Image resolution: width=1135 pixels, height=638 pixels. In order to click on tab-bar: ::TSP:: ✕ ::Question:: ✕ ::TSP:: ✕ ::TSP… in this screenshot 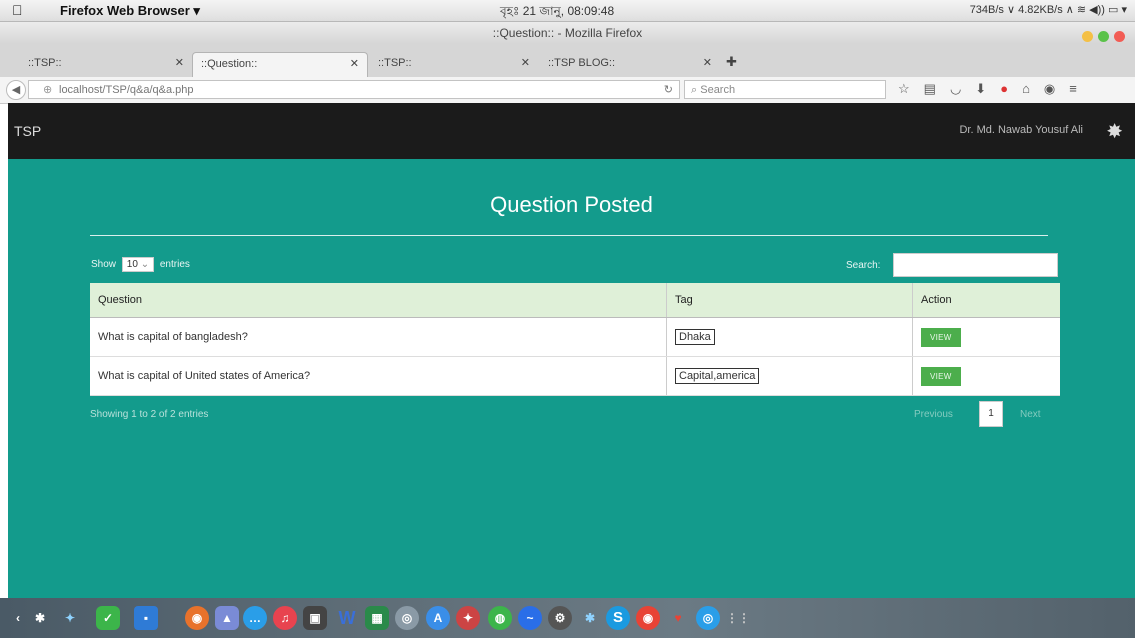, I will do `click(567, 61)`.